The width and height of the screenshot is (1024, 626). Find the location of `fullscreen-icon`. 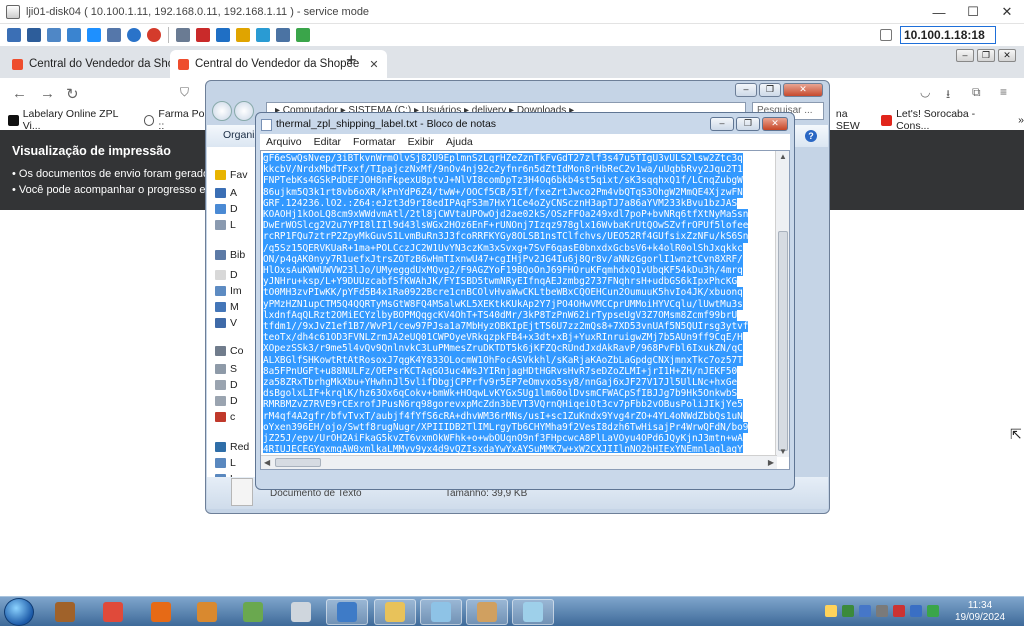

fullscreen-icon is located at coordinates (14, 35).